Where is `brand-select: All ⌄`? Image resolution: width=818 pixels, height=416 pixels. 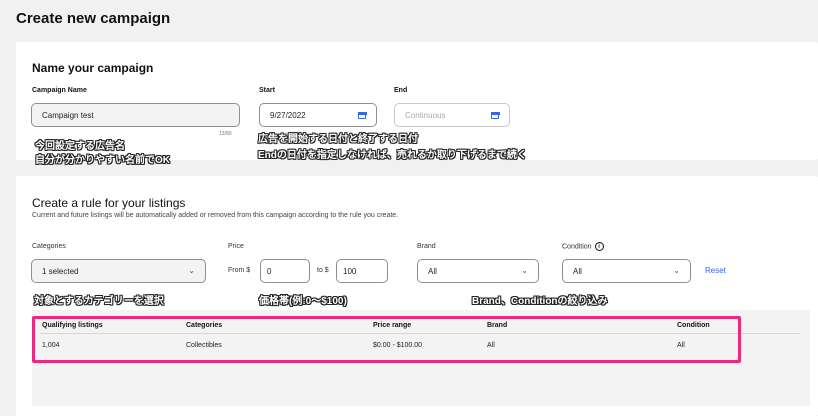
brand-select: All ⌄ is located at coordinates (478, 271).